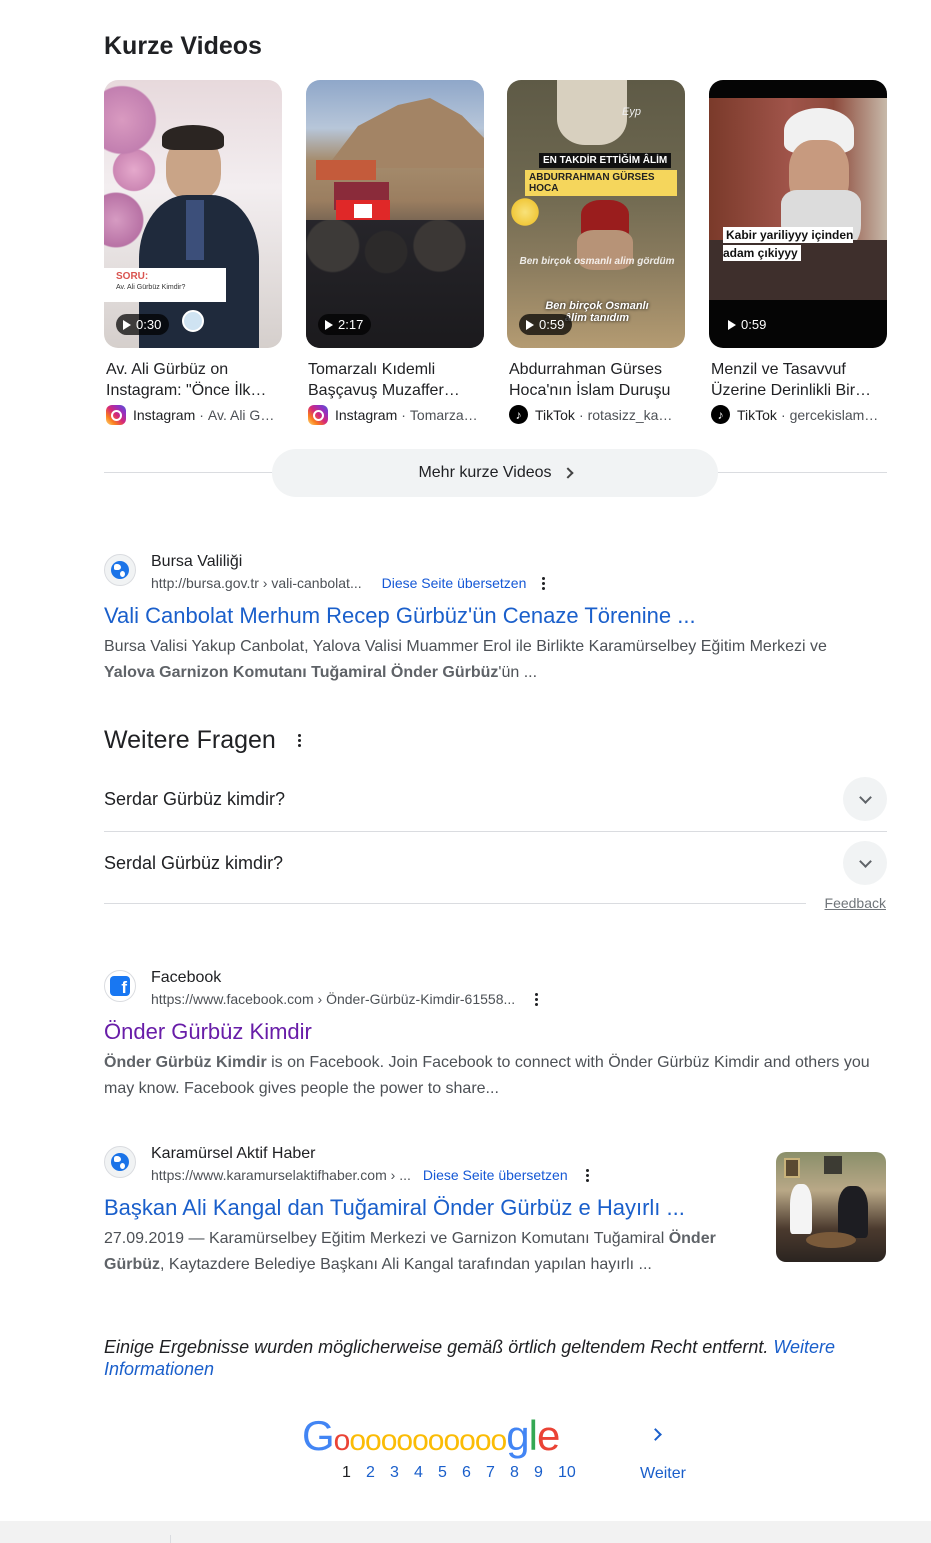 The image size is (931, 1543). Describe the element at coordinates (499, 1032) in the screenshot. I see `result-title-link: Önder Gürbüz Kimdir` at that location.